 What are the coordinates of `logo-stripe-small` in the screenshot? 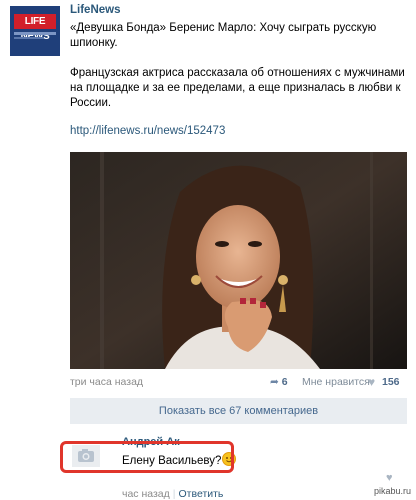 It's located at (29, 38).